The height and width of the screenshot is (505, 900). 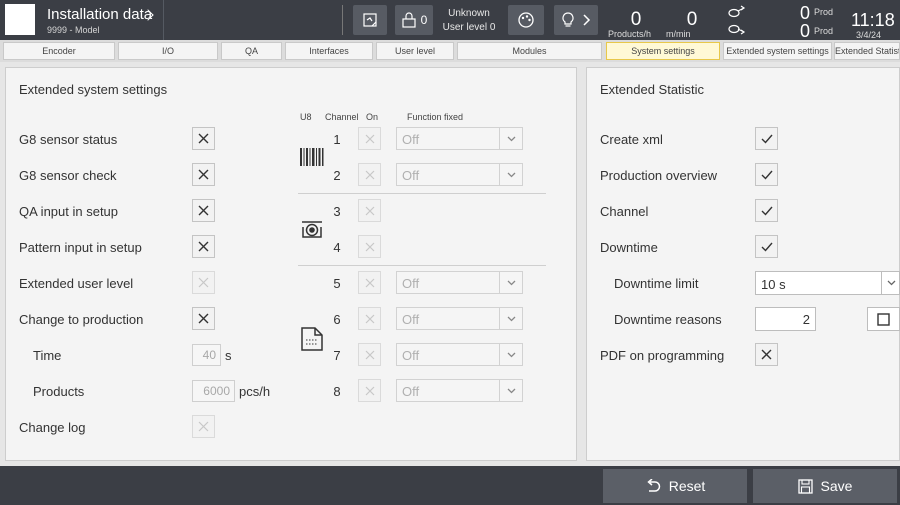 What do you see at coordinates (766, 246) in the screenshot?
I see `downtime-checkbox` at bounding box center [766, 246].